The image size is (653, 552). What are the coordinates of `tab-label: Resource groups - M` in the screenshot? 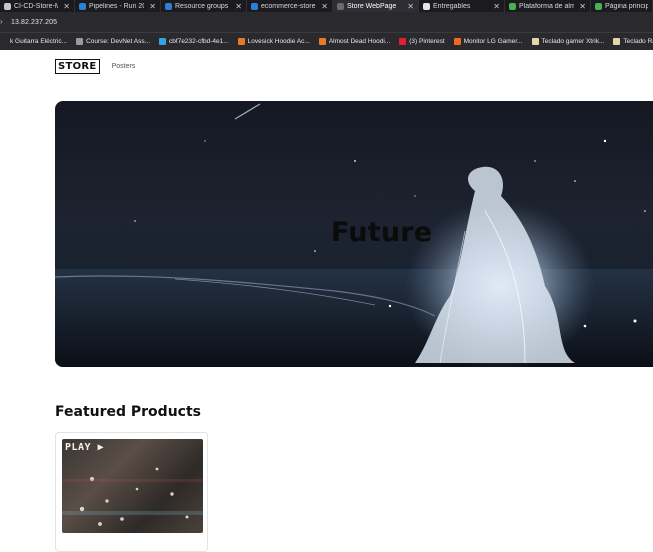 It's located at (202, 6).